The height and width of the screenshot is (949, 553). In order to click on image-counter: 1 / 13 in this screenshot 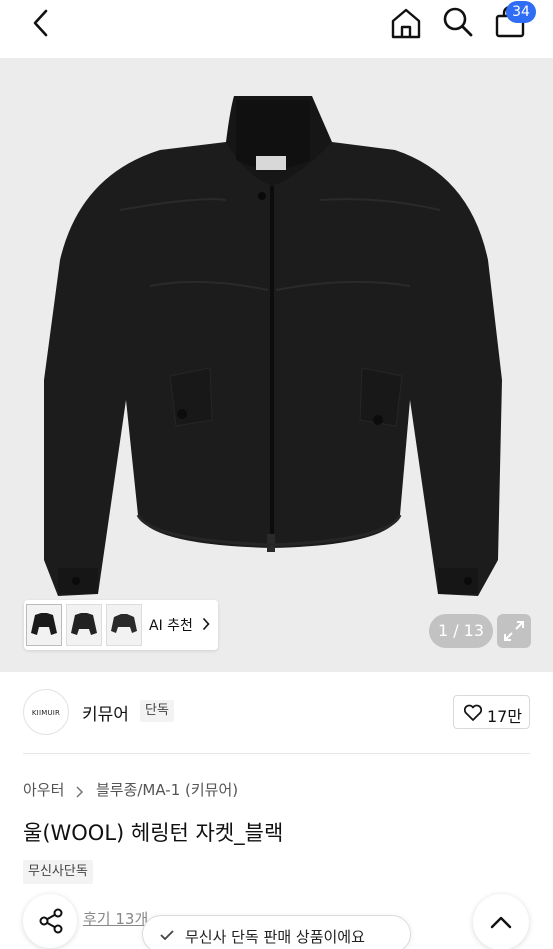, I will do `click(461, 631)`.